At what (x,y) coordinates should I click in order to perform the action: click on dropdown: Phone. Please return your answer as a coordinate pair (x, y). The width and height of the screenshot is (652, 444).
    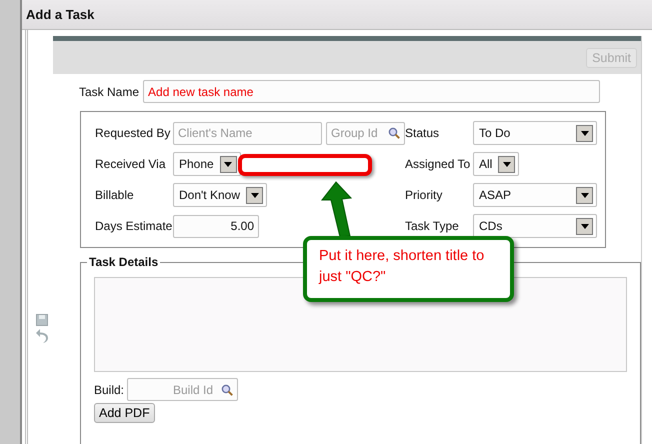
    Looking at the image, I should click on (207, 164).